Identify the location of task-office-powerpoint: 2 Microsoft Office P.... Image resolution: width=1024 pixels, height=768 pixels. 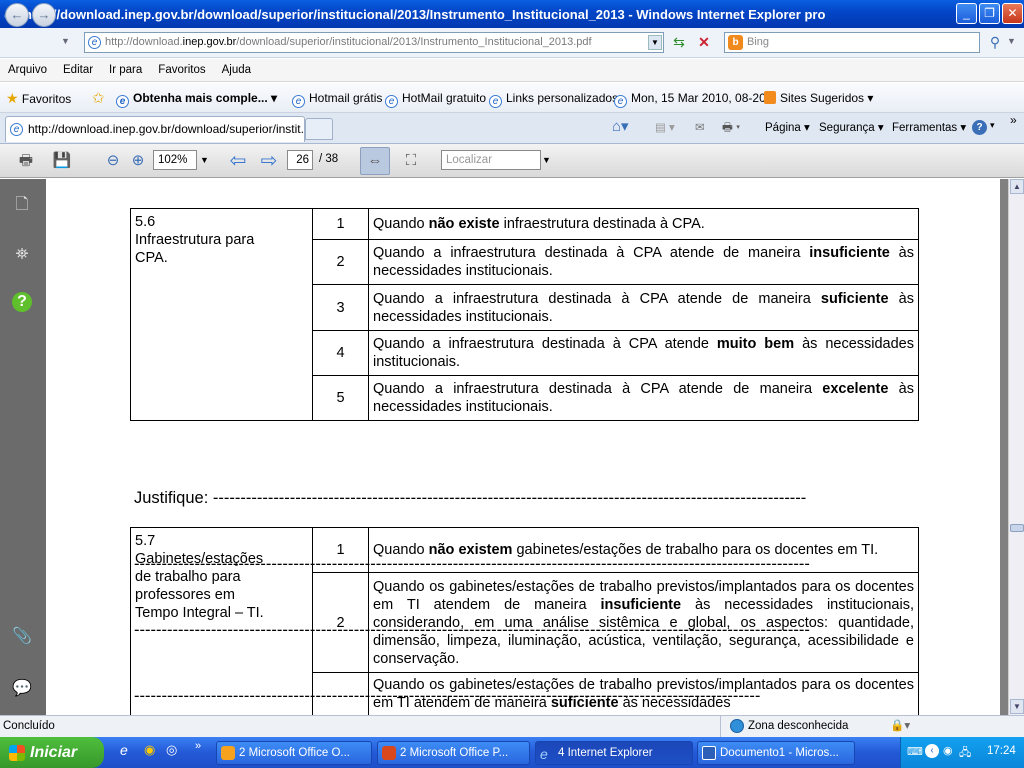
(453, 753).